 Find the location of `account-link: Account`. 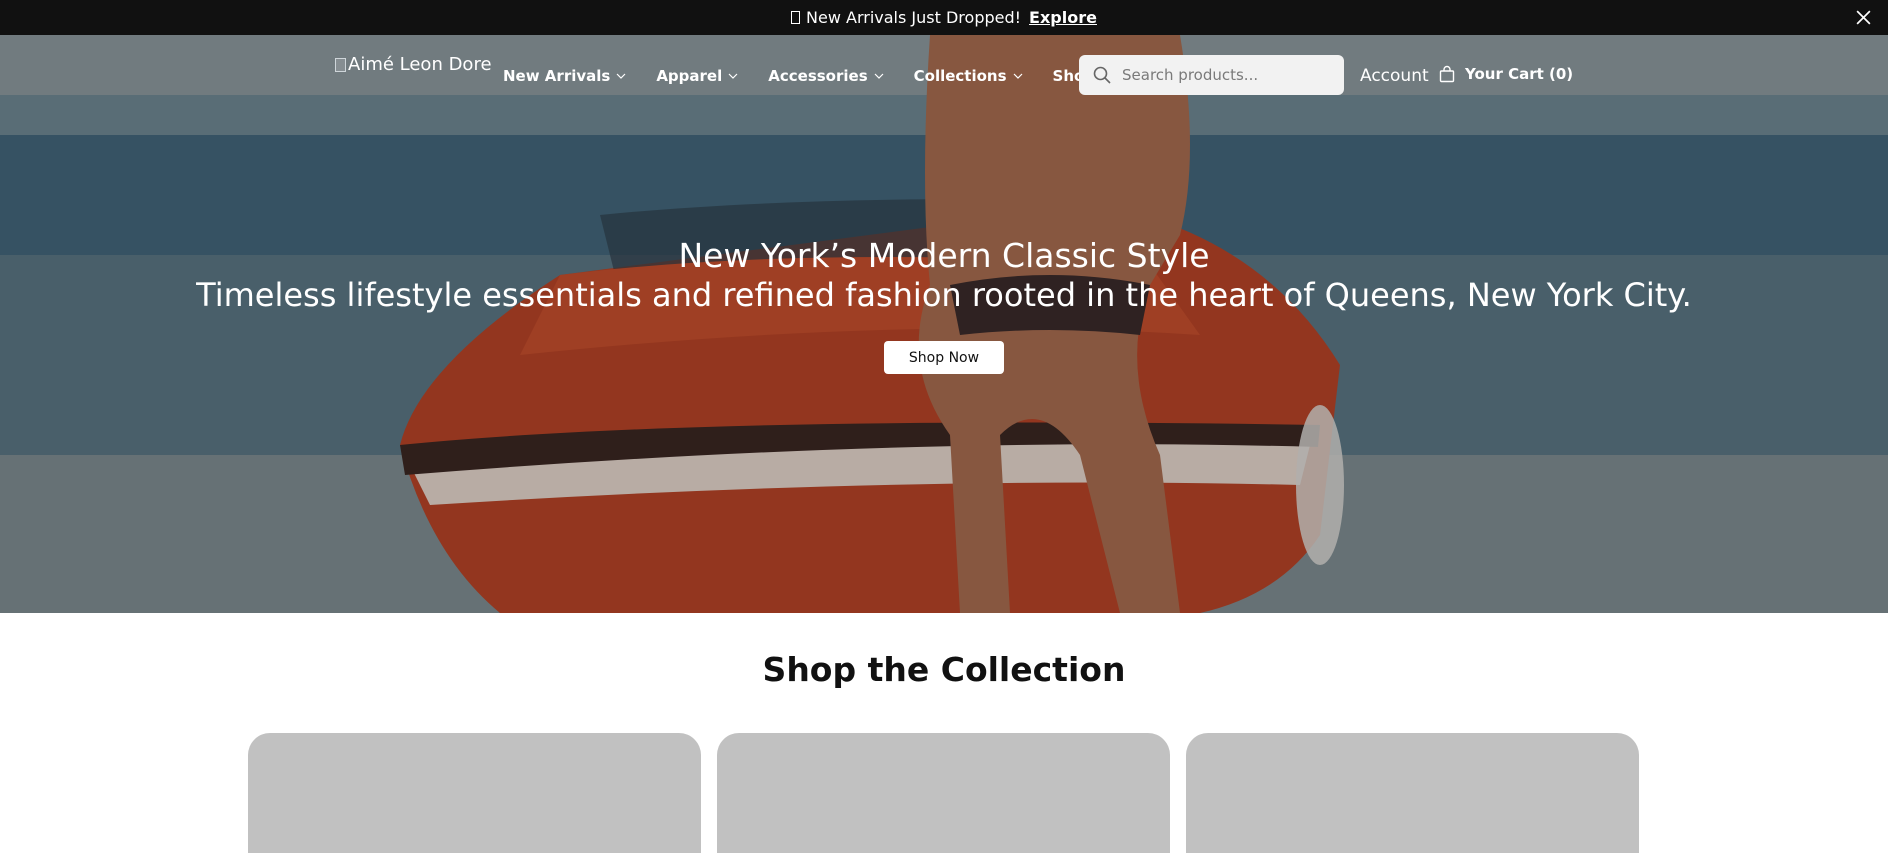

account-link: Account is located at coordinates (1394, 76).